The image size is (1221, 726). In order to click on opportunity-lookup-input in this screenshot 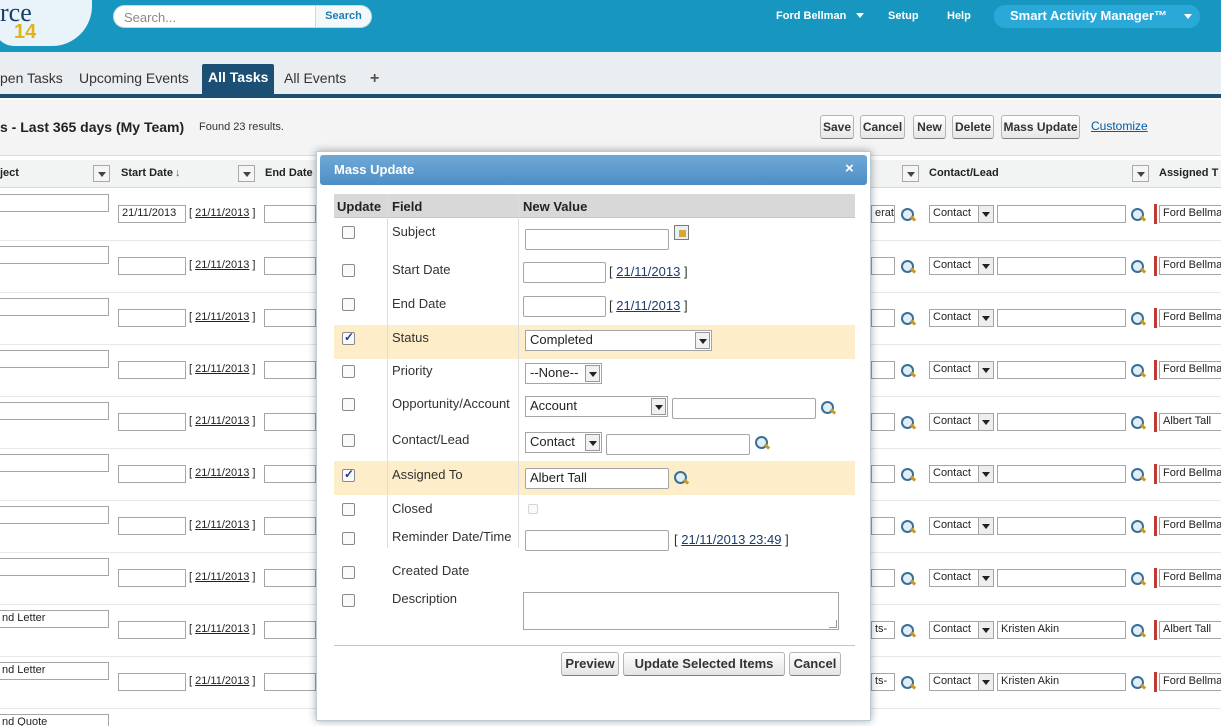, I will do `click(744, 408)`.